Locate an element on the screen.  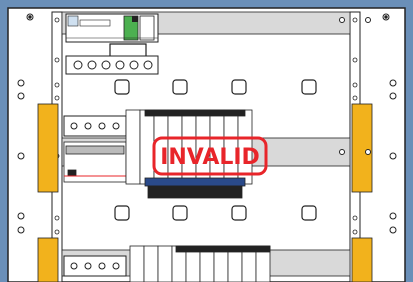
bottom-breakers is located at coordinates (200, 263).